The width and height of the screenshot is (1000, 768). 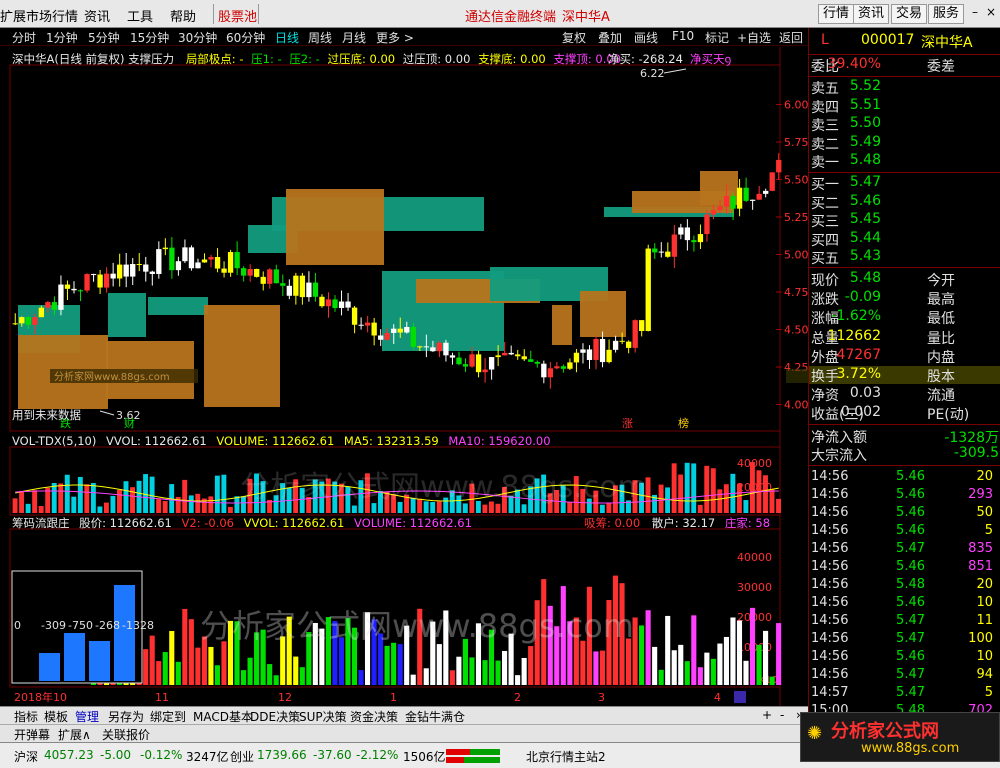 What do you see at coordinates (904, 356) in the screenshot?
I see `stat-row: 外盘 47267 内盘` at bounding box center [904, 356].